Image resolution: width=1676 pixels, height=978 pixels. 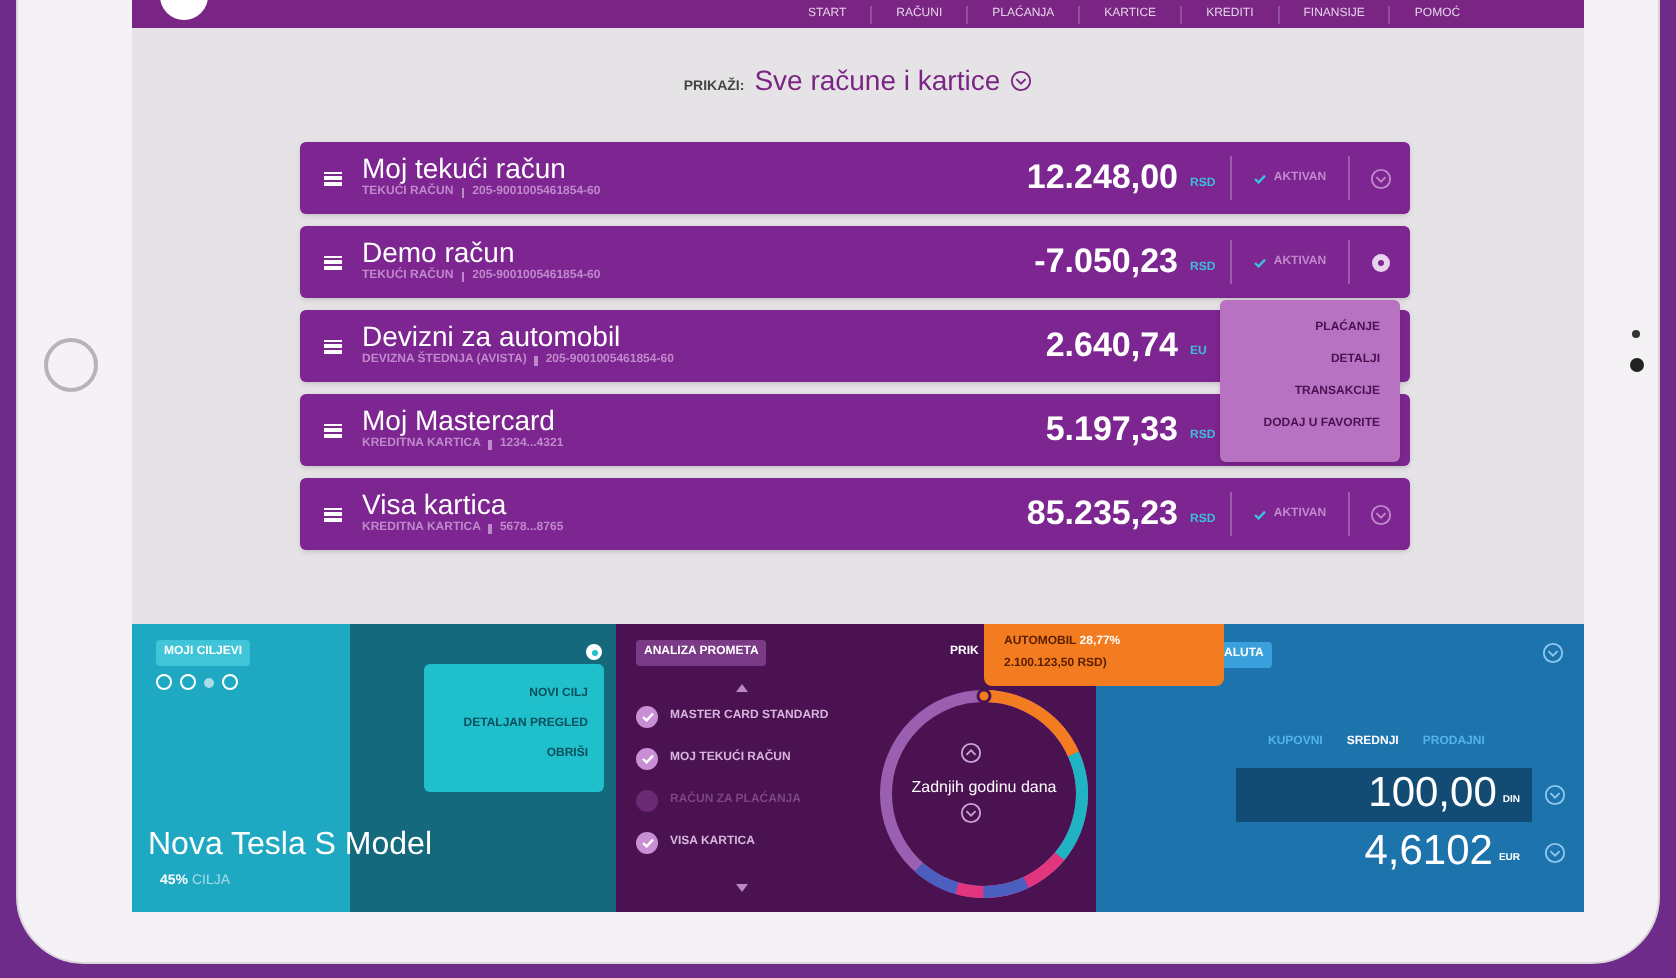 I want to click on chevron-up-icon, so click(x=971, y=753).